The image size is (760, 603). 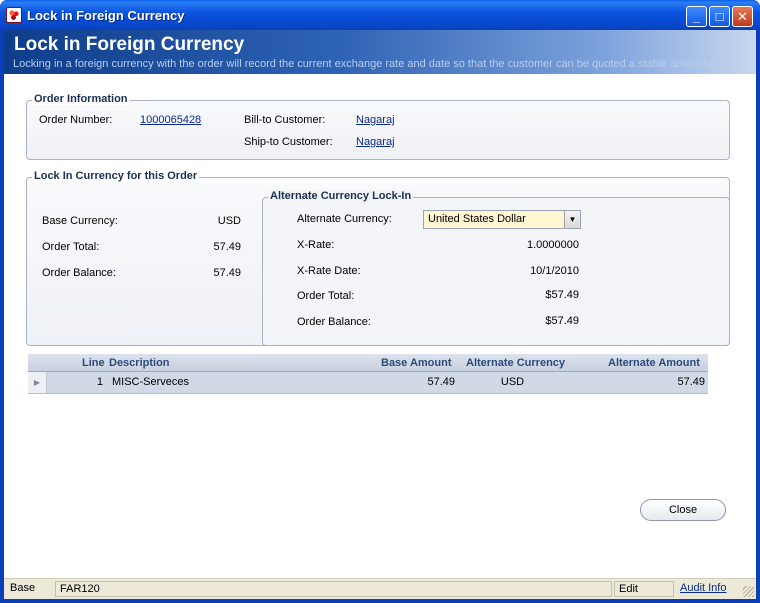 I want to click on close-window-button: ✕, so click(x=742, y=16).